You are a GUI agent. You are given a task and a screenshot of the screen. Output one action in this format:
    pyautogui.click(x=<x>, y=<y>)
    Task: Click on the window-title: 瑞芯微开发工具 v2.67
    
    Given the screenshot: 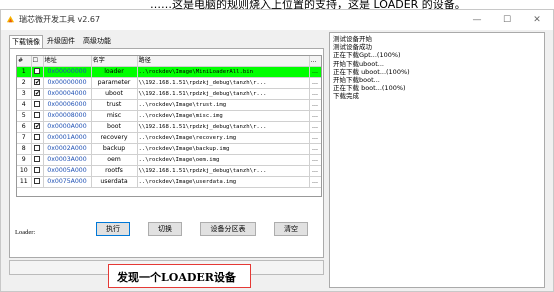 What is the action you would take?
    pyautogui.click(x=60, y=19)
    